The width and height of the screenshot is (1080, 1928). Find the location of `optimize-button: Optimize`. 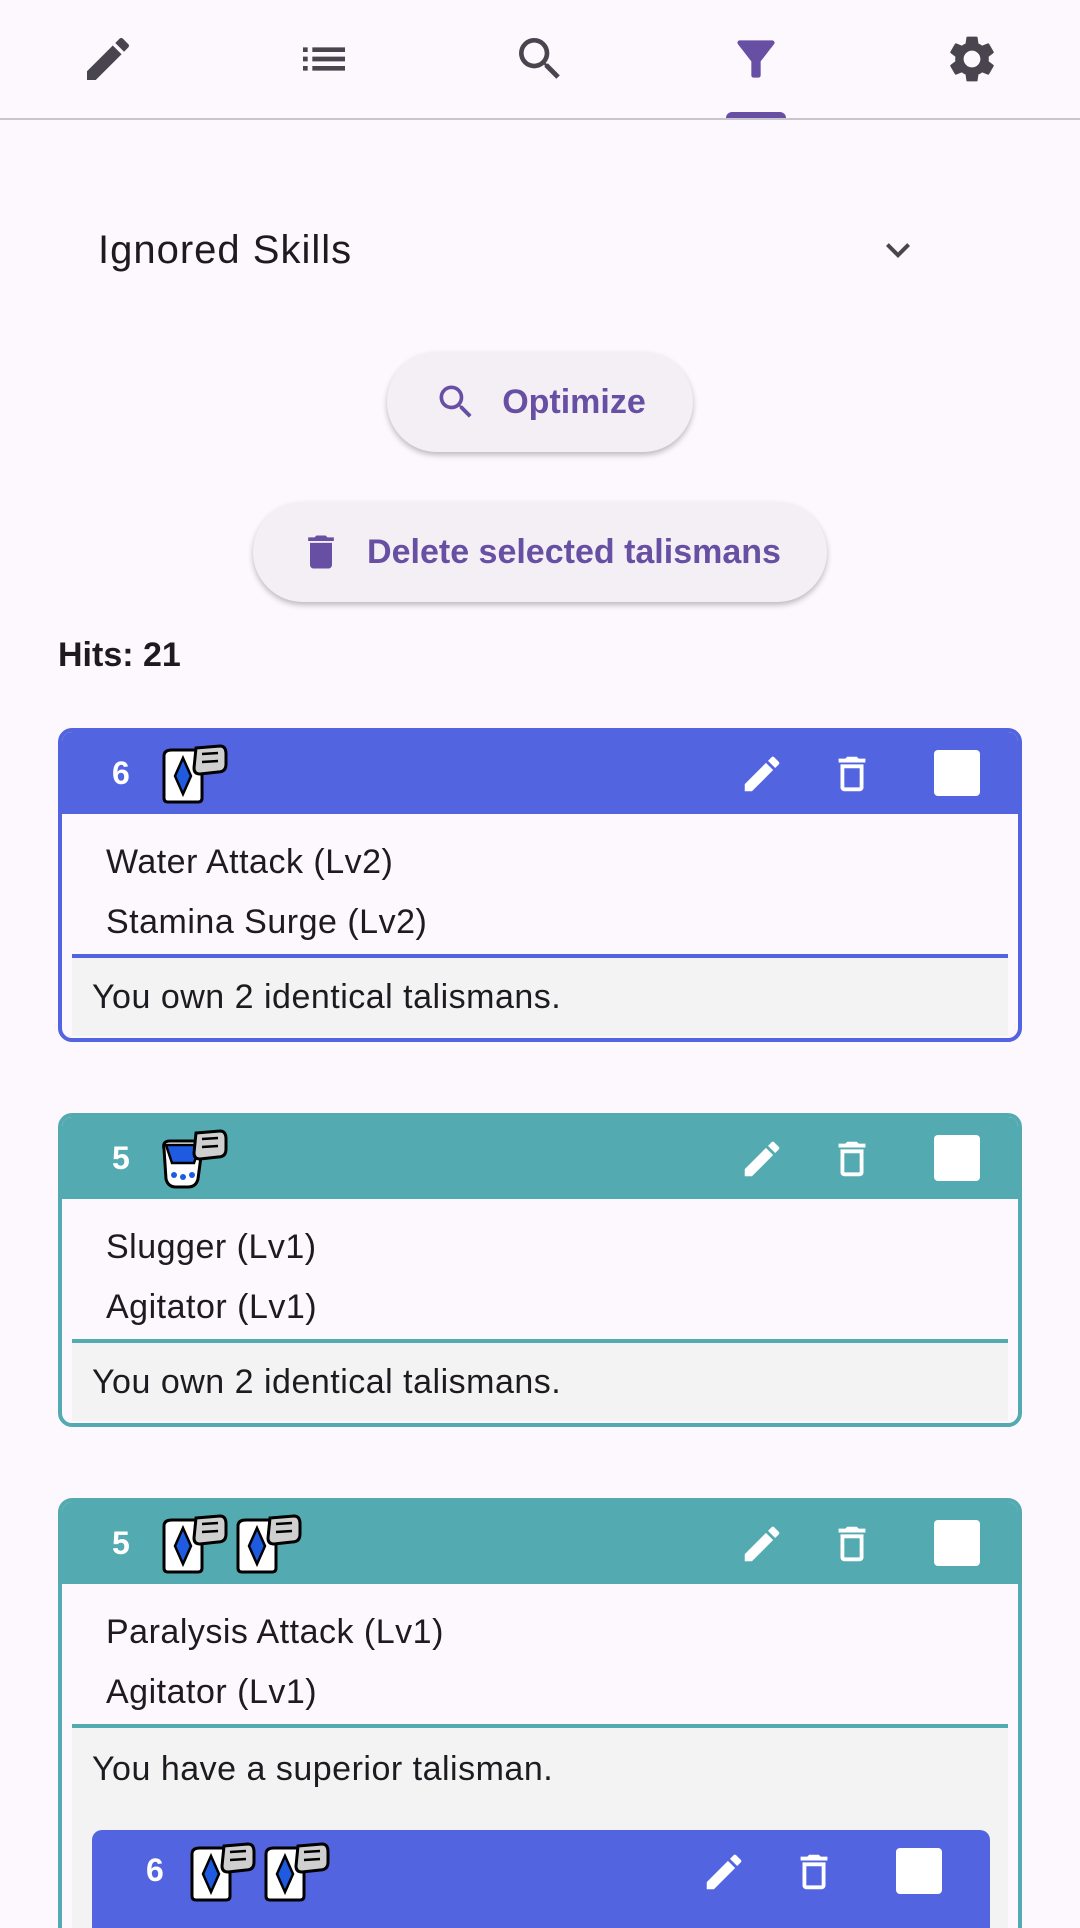

optimize-button: Optimize is located at coordinates (540, 402).